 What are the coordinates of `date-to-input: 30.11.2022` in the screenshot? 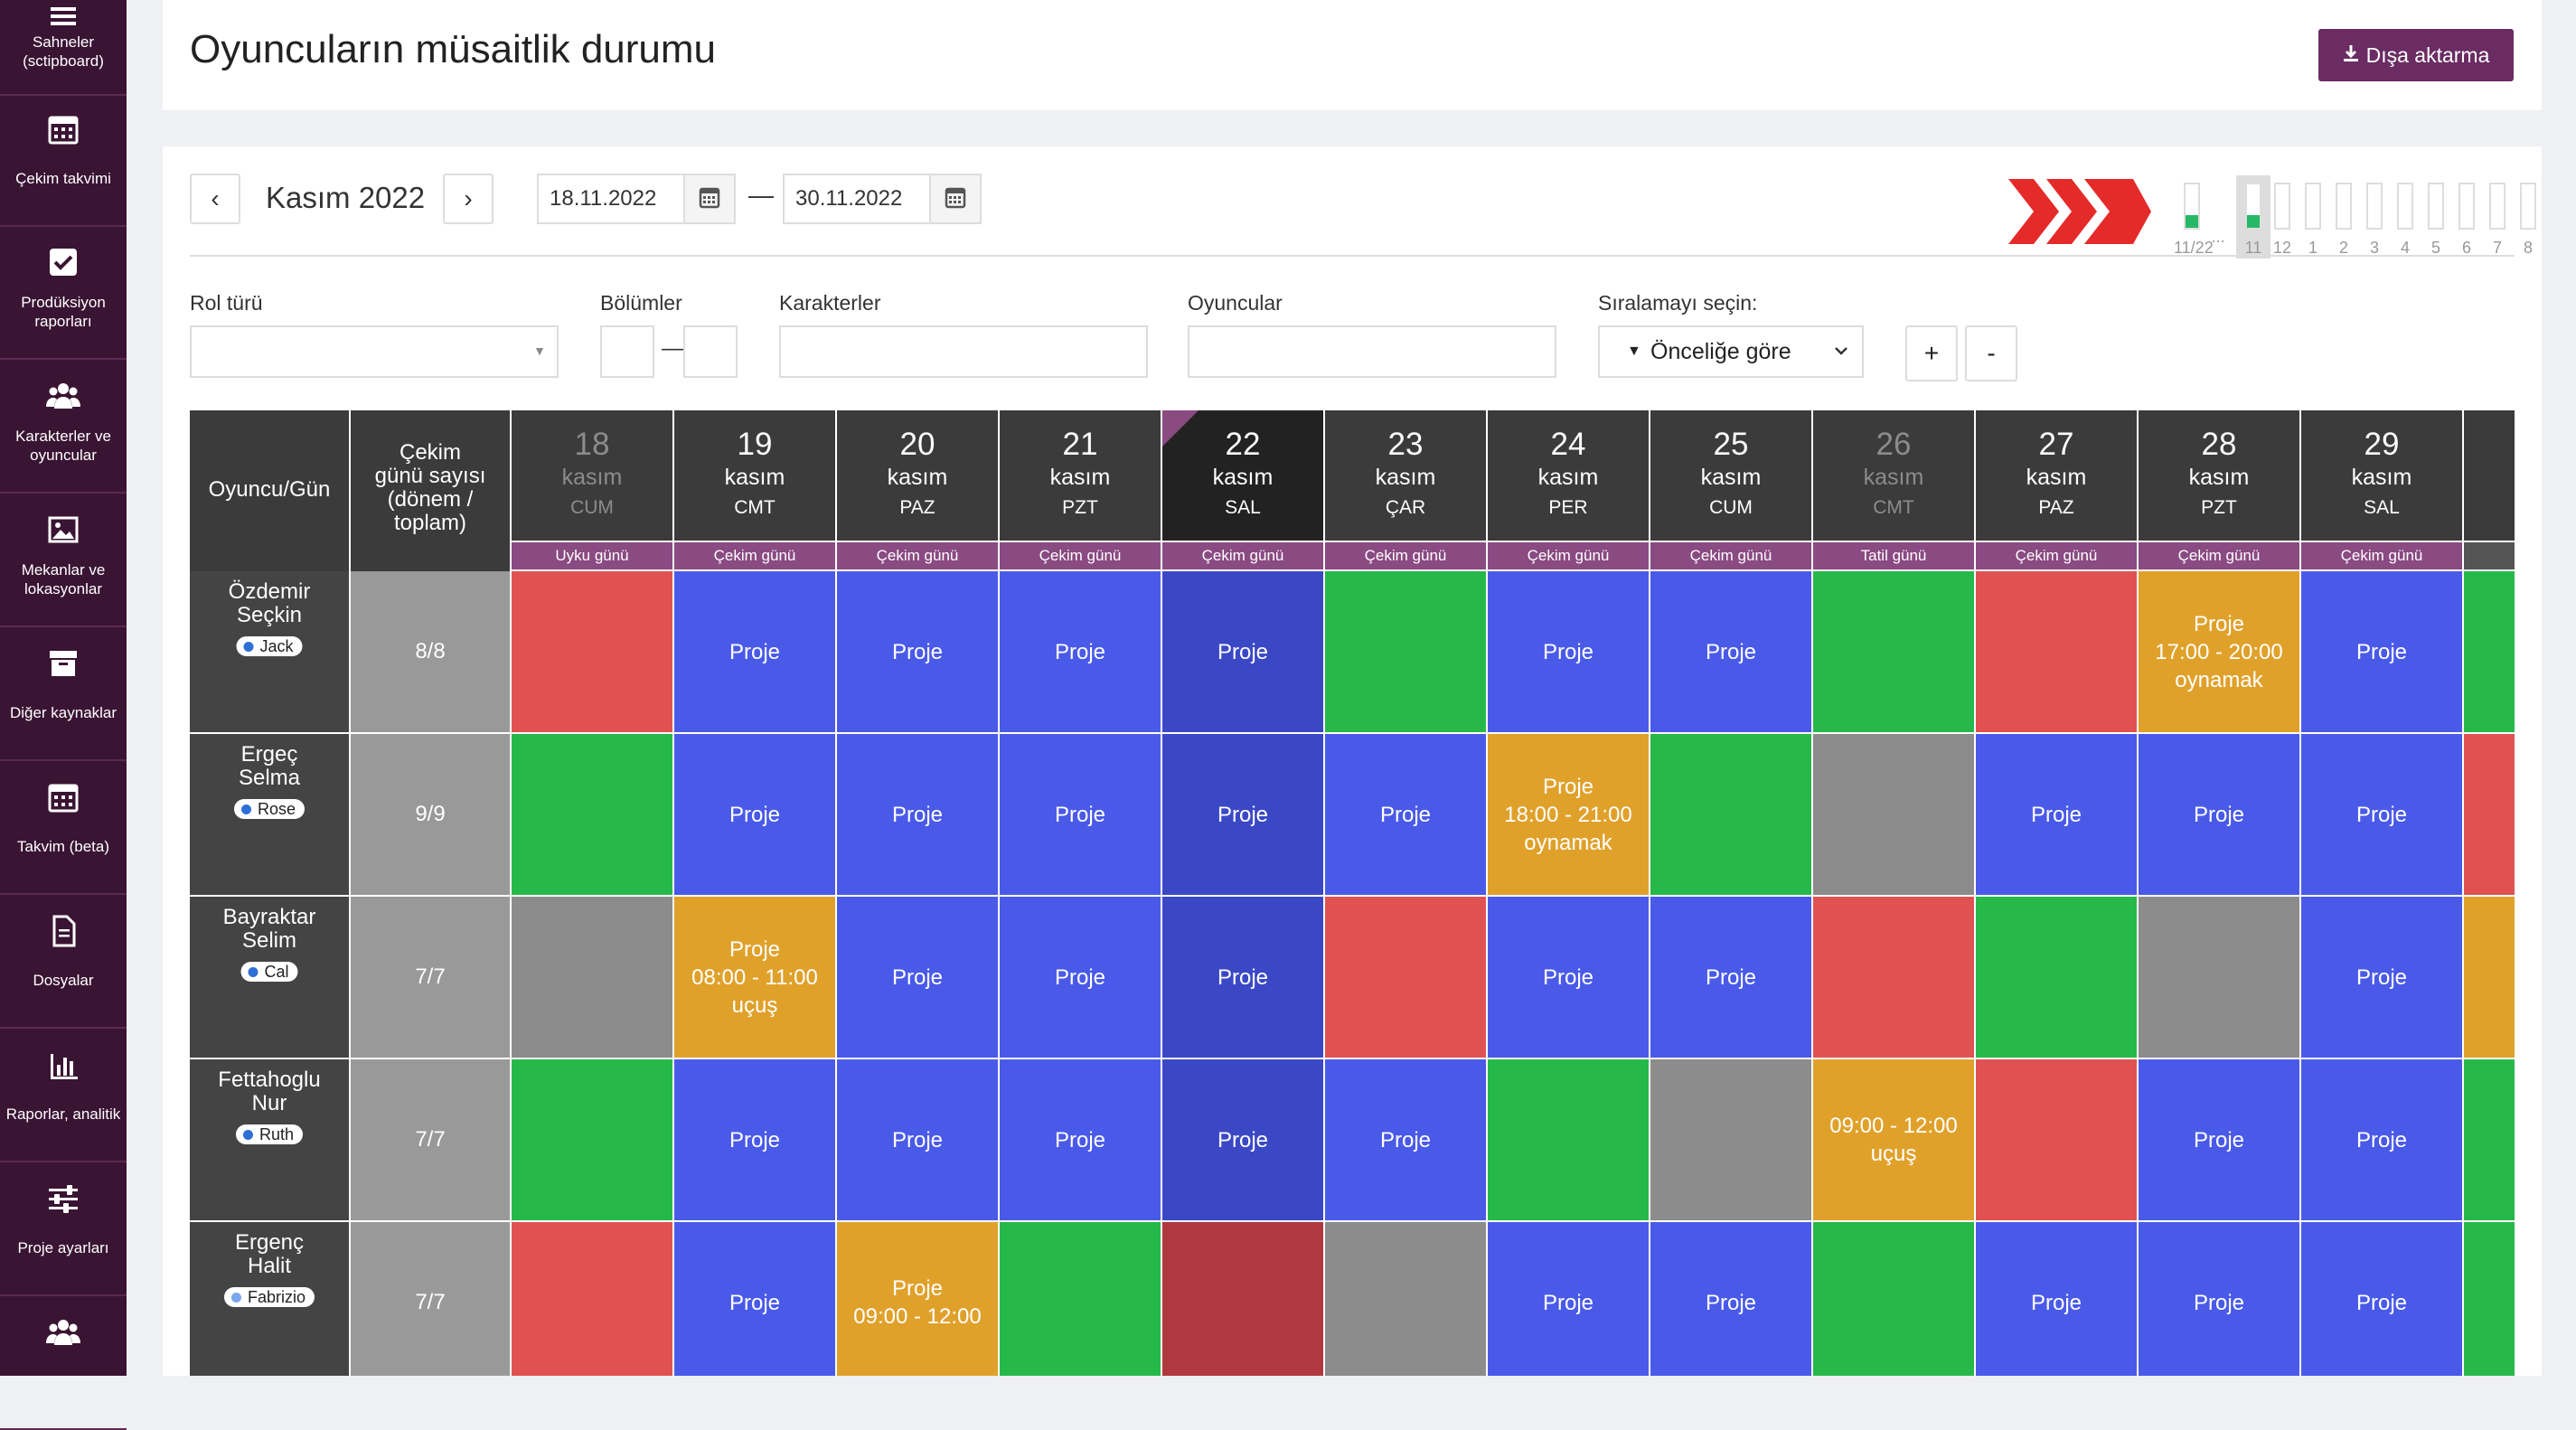 It's located at (883, 199).